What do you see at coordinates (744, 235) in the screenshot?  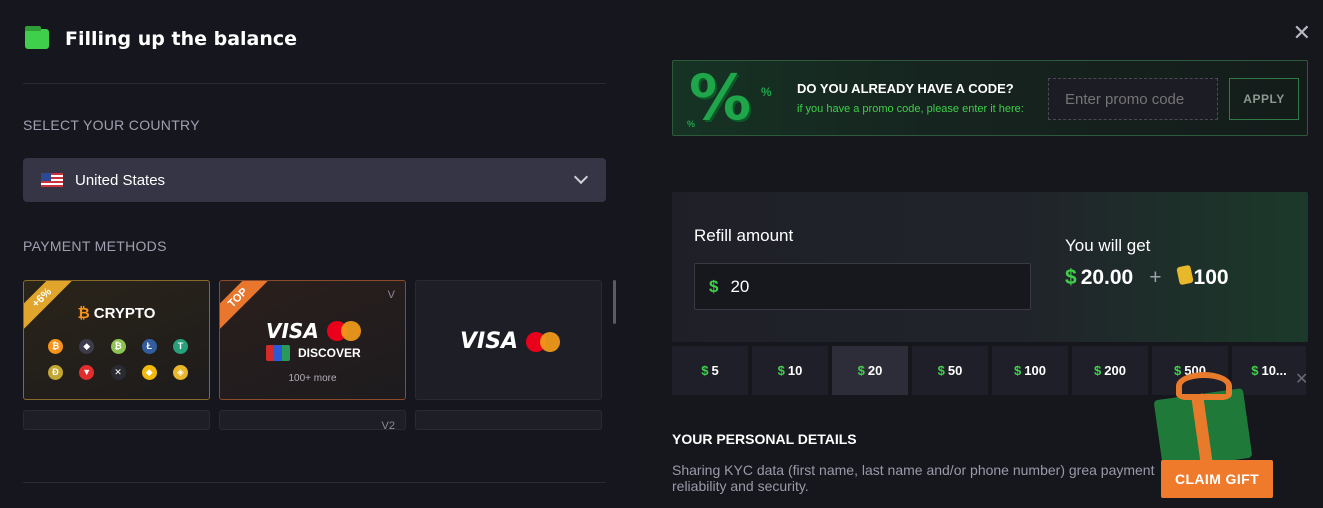 I see `refill-label: Refill amount` at bounding box center [744, 235].